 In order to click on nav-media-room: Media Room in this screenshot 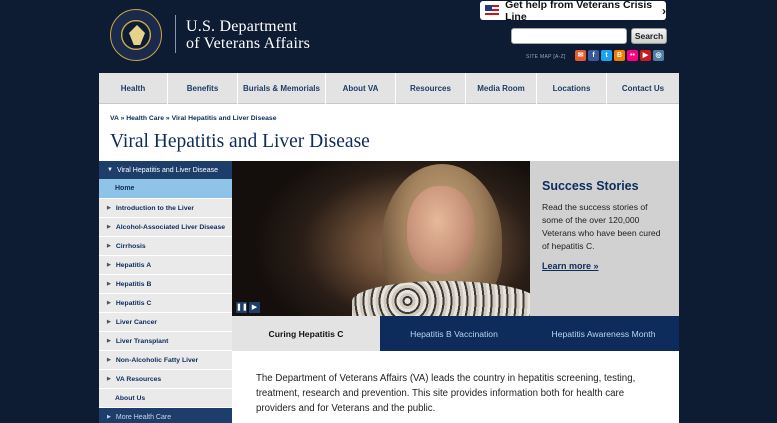, I will do `click(501, 88)`.